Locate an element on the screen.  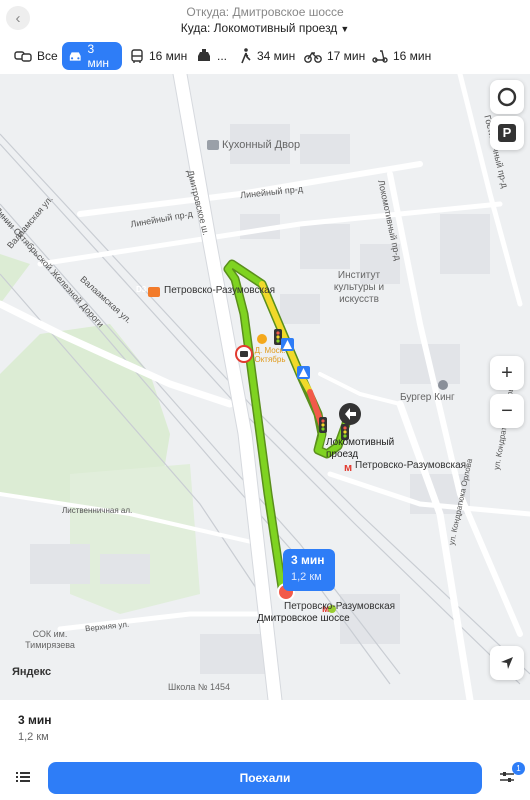
panel-distance: 1,2 км is located at coordinates (33, 737).